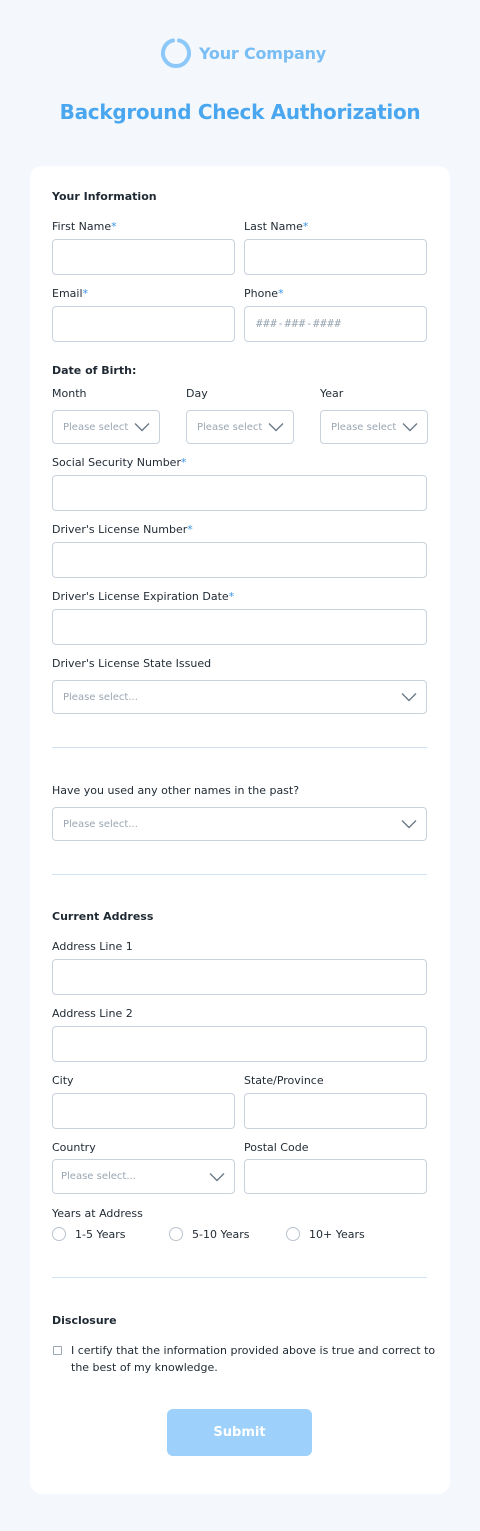 The height and width of the screenshot is (1531, 480). I want to click on dob-month-placeholder: Please select, so click(96, 427).